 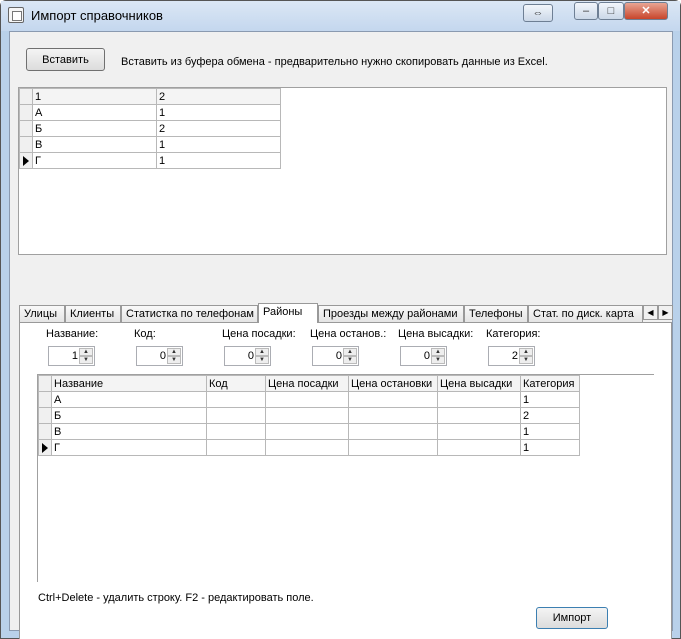 What do you see at coordinates (307, 383) in the screenshot?
I see `col-boarding-price: Цена посадки` at bounding box center [307, 383].